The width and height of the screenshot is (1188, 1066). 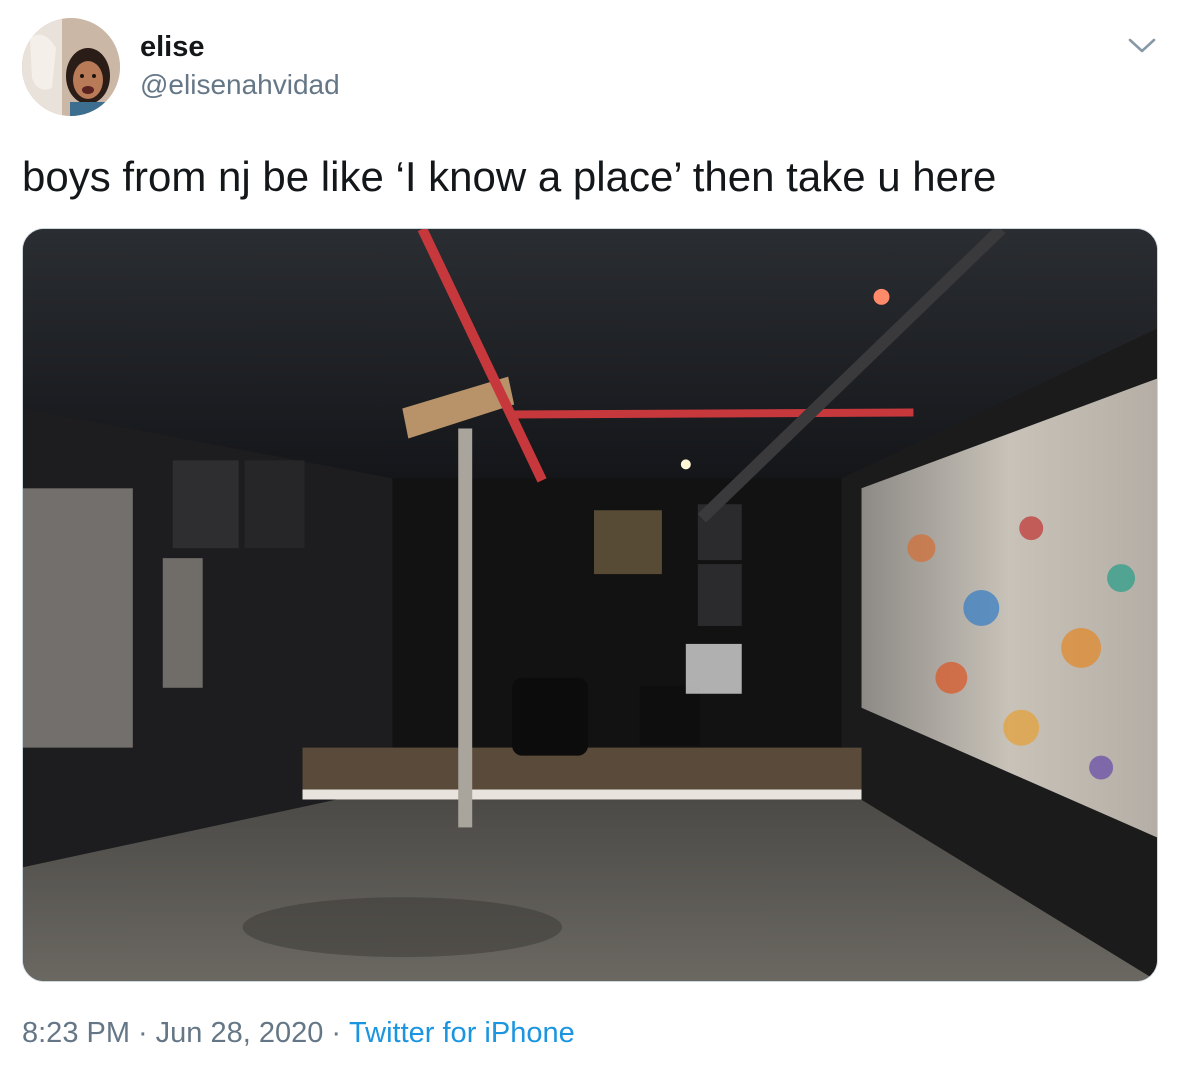 I want to click on tweet-source-link: Twitter for iPhone, so click(x=462, y=1033).